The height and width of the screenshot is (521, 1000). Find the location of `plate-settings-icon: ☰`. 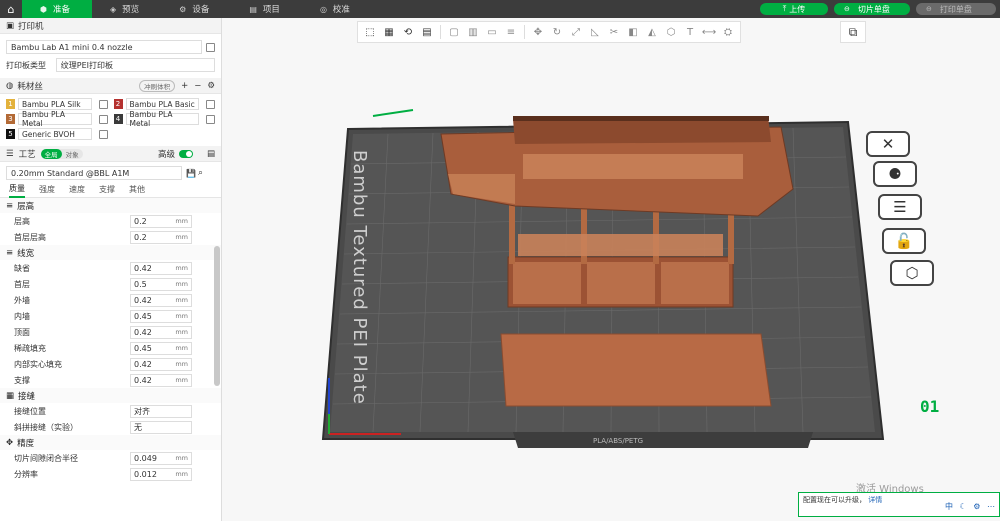

plate-settings-icon: ☰ is located at coordinates (900, 207).